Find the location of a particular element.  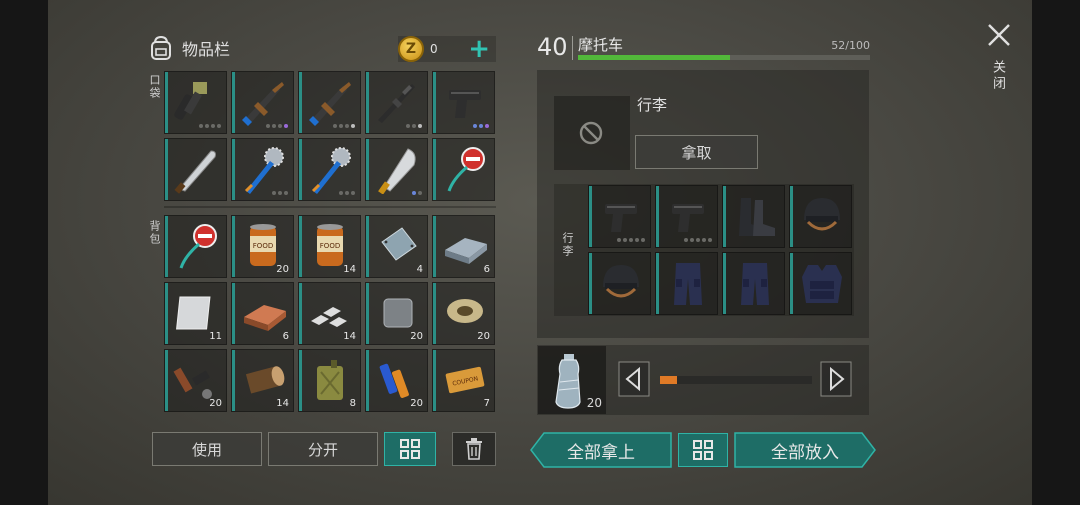

backpack-slot: FOOD 14 is located at coordinates (329, 246).